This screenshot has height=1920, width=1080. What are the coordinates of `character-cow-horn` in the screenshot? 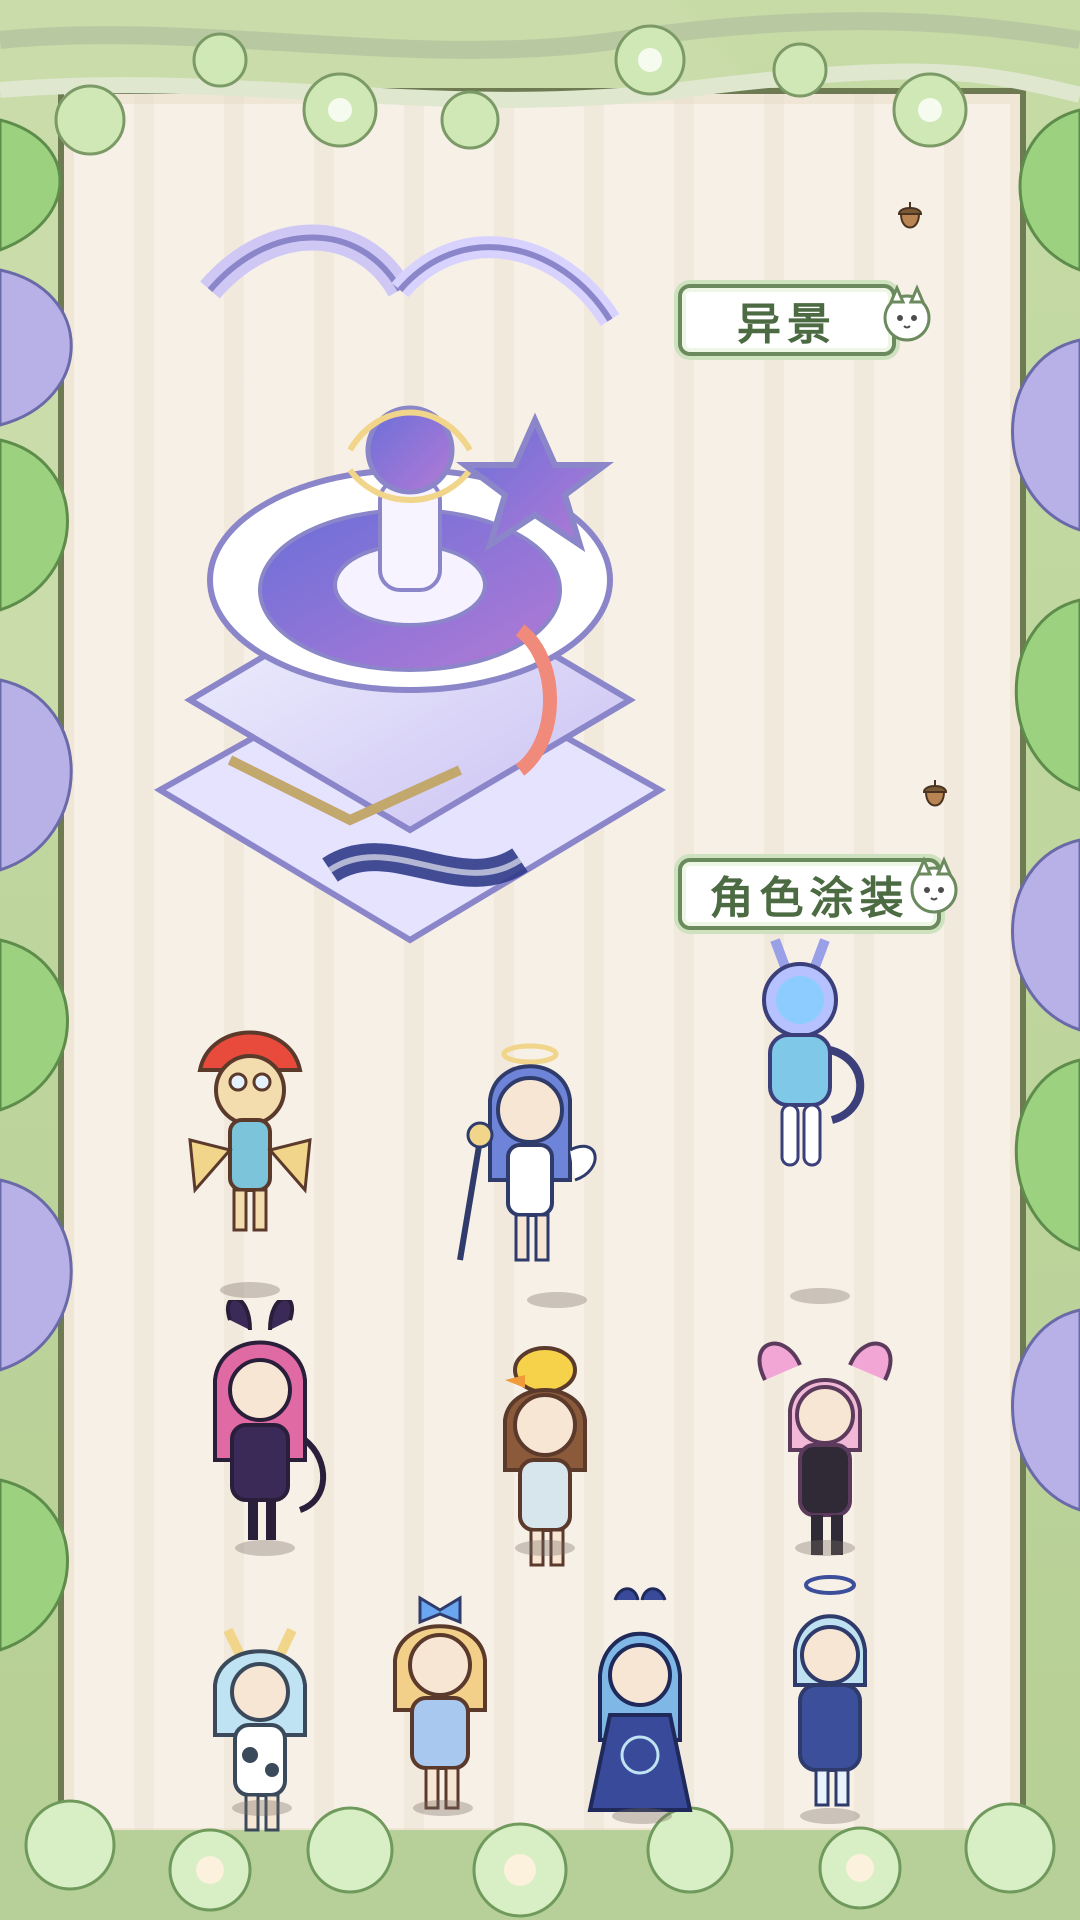 It's located at (260, 1730).